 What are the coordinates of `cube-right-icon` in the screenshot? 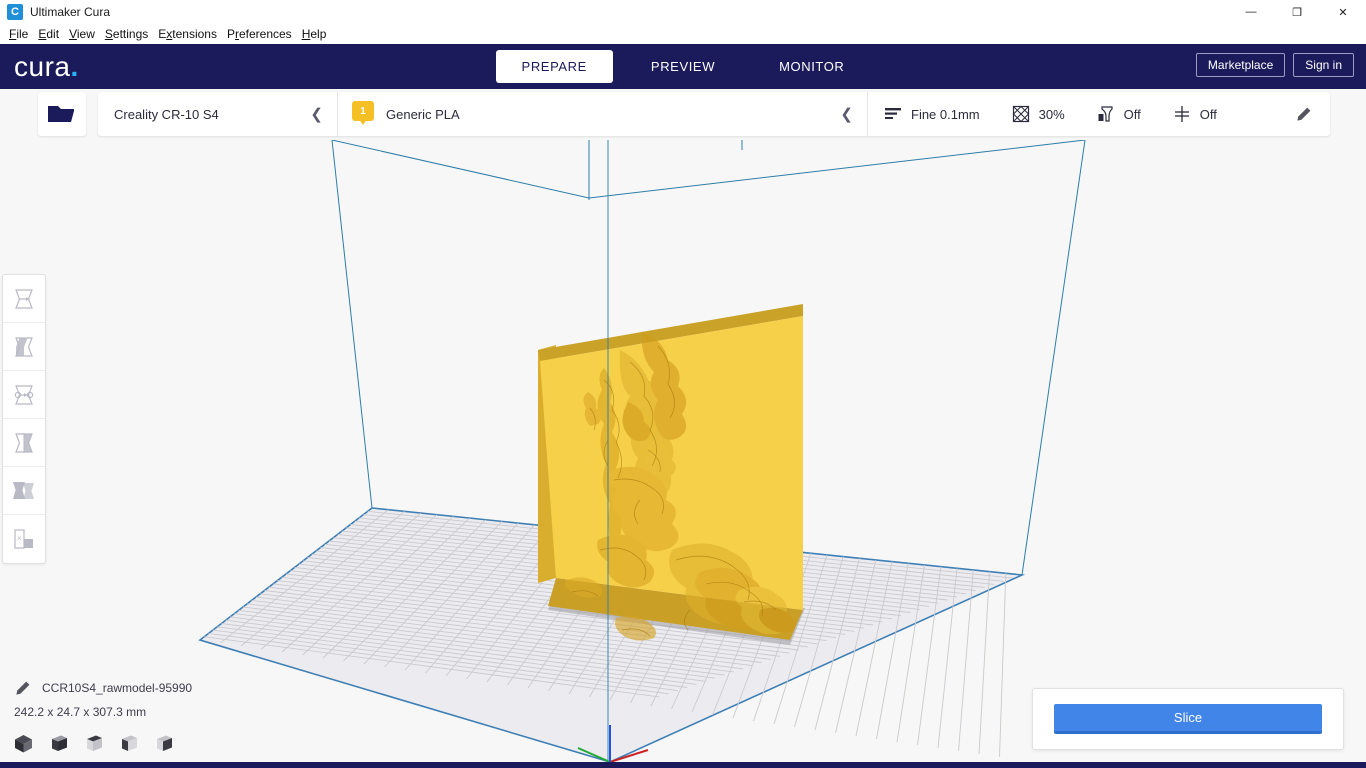 It's located at (164, 743).